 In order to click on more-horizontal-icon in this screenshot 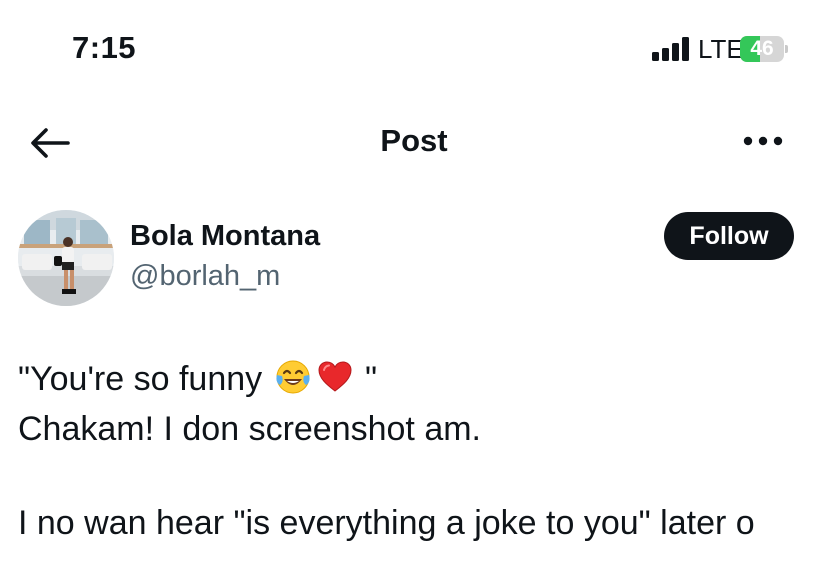, I will do `click(764, 141)`.